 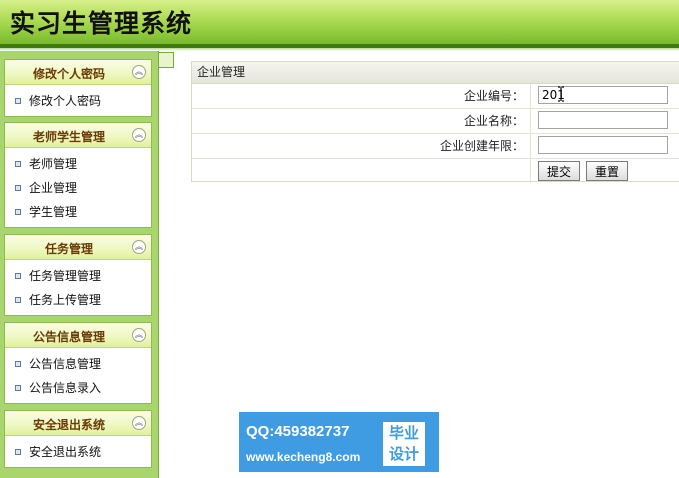 What do you see at coordinates (166, 60) in the screenshot?
I see `sidebar-toggle-button` at bounding box center [166, 60].